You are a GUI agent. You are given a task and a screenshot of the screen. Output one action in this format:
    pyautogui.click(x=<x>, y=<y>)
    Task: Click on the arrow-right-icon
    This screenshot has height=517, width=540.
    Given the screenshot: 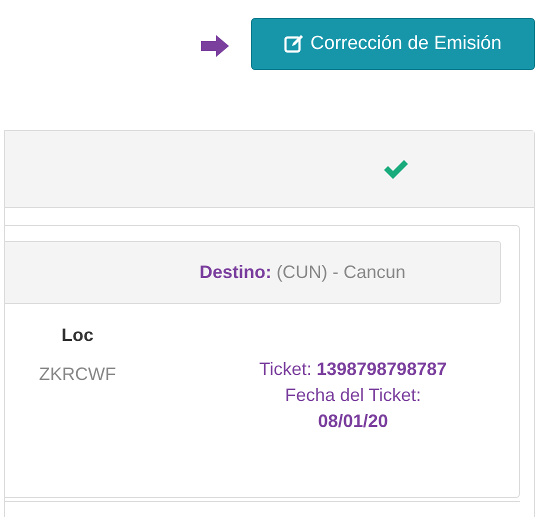 What is the action you would take?
    pyautogui.click(x=215, y=46)
    